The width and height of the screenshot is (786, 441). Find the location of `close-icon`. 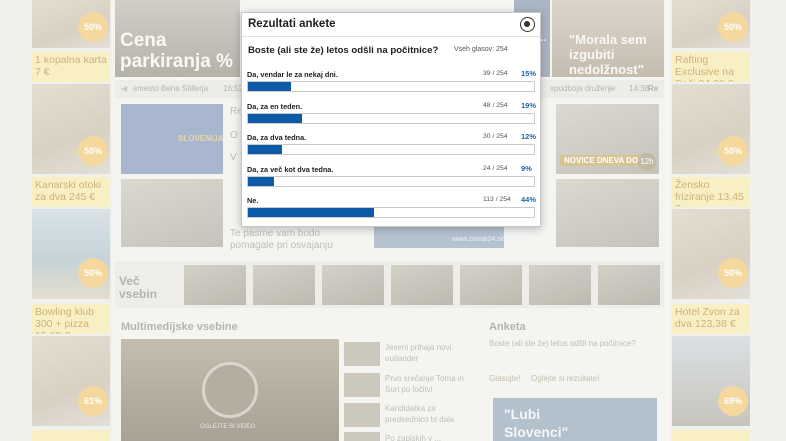

close-icon is located at coordinates (527, 24).